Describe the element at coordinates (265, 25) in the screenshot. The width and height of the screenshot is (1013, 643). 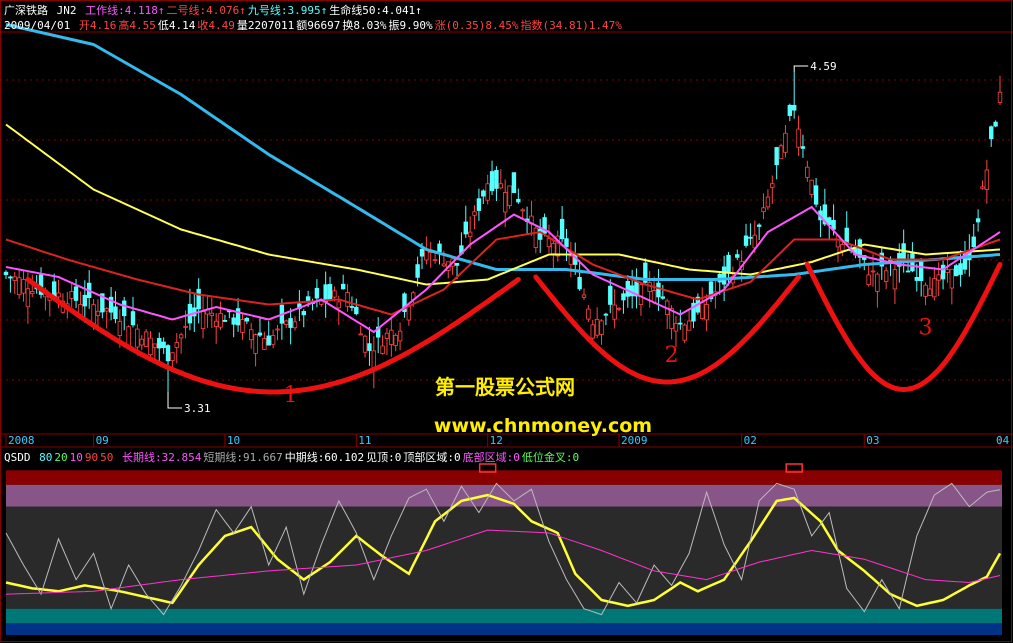
I see `ohlc-item-4: 量2207011` at that location.